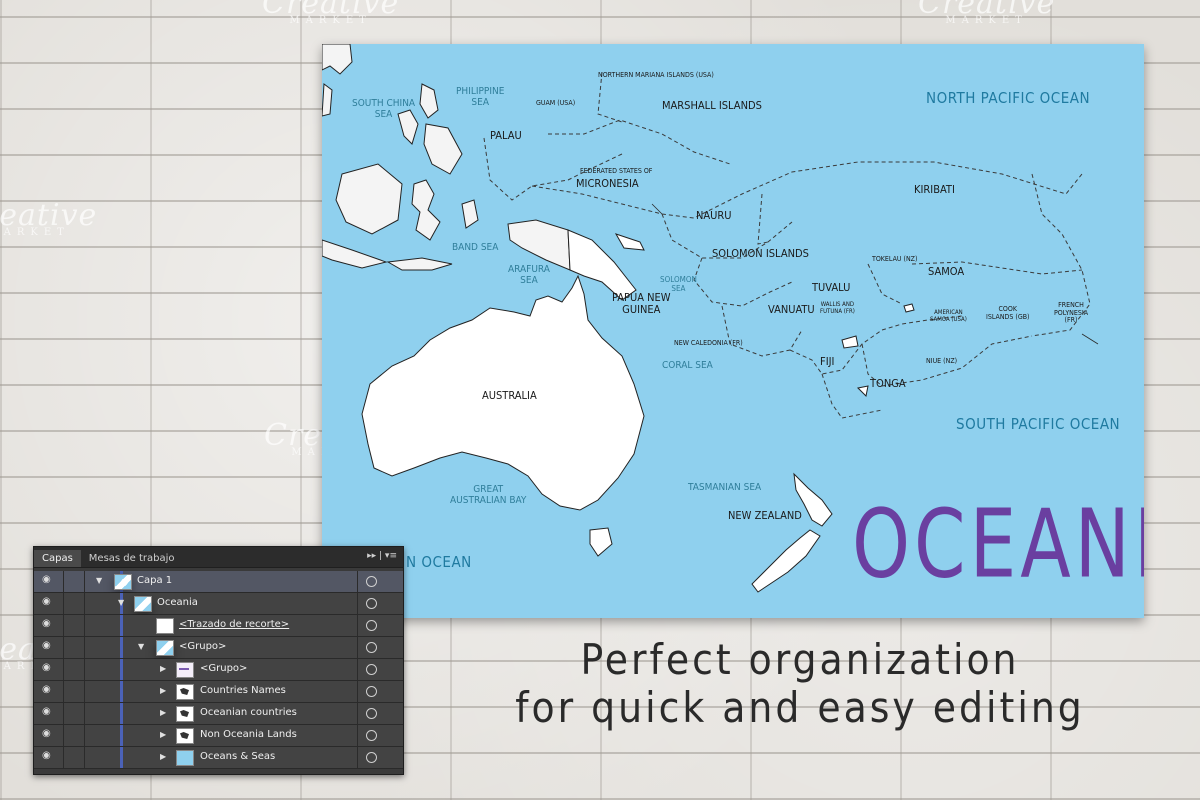 This screenshot has height=800, width=1200. What do you see at coordinates (382, 556) in the screenshot?
I see `panel-menu-icon: ▸▸ | ▾≡` at bounding box center [382, 556].